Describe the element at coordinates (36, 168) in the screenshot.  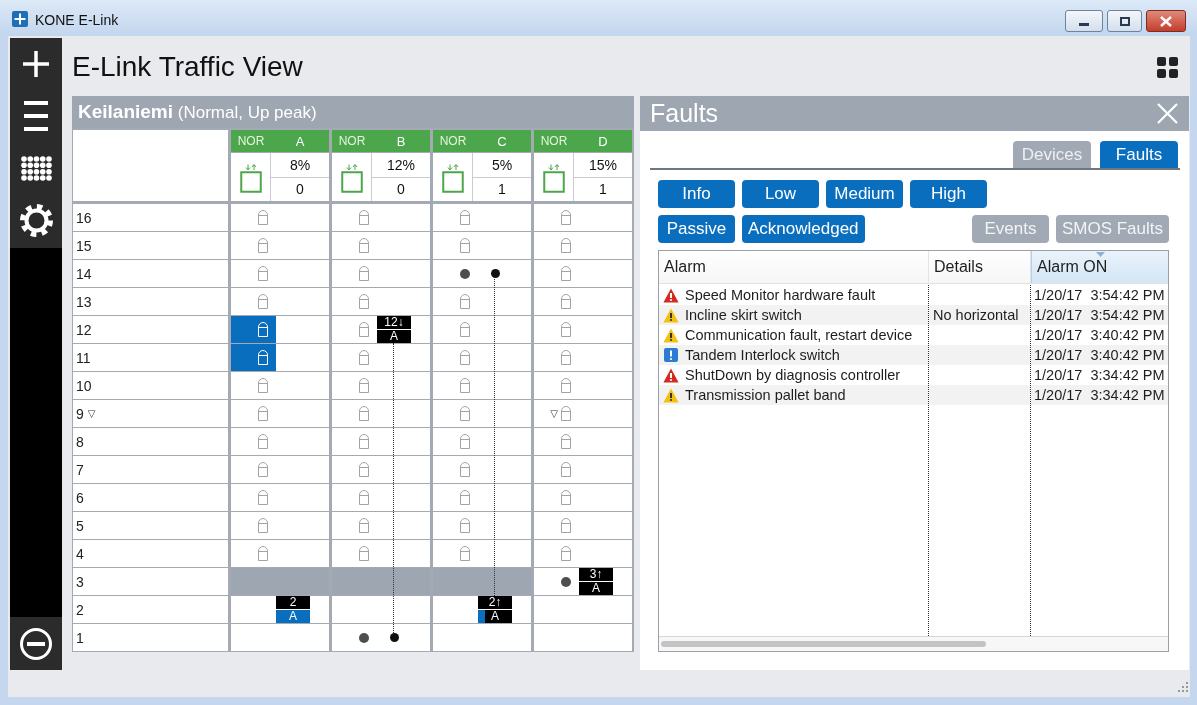
I see `dots-grid-icon` at that location.